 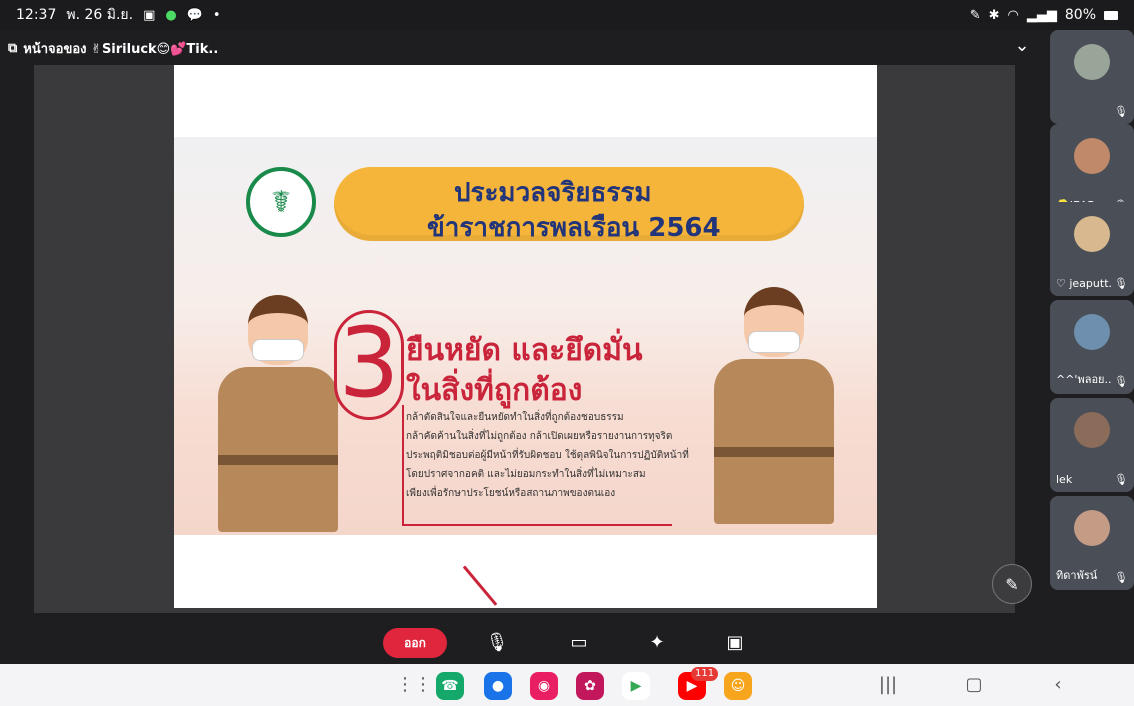 What do you see at coordinates (1012, 584) in the screenshot?
I see `annotate-pencil-button: ✎` at bounding box center [1012, 584].